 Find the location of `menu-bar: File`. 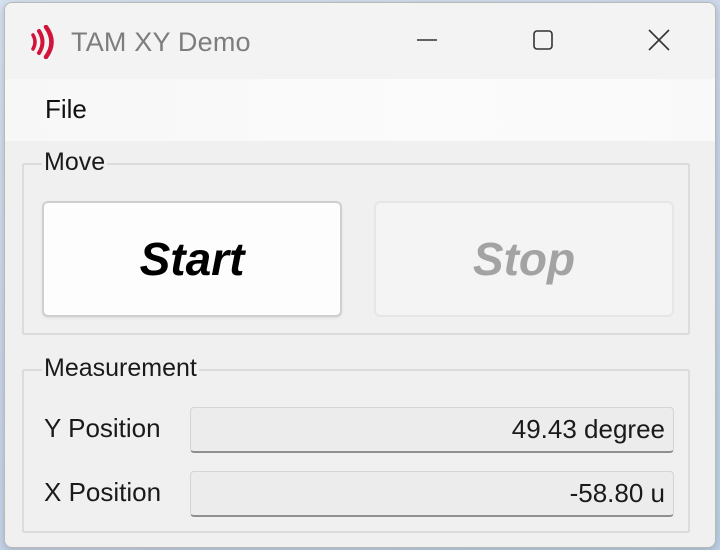

menu-bar: File is located at coordinates (360, 110).